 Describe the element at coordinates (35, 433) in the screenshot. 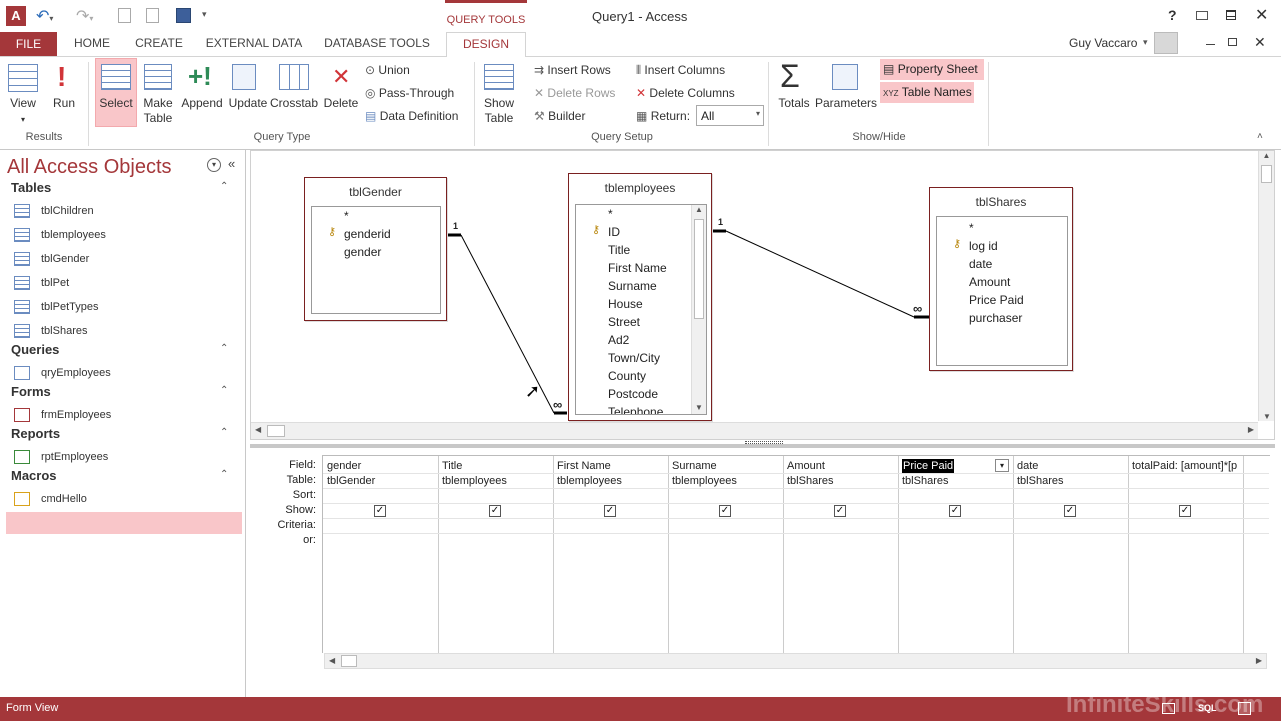

I see `nav-section-reports: Reports` at that location.